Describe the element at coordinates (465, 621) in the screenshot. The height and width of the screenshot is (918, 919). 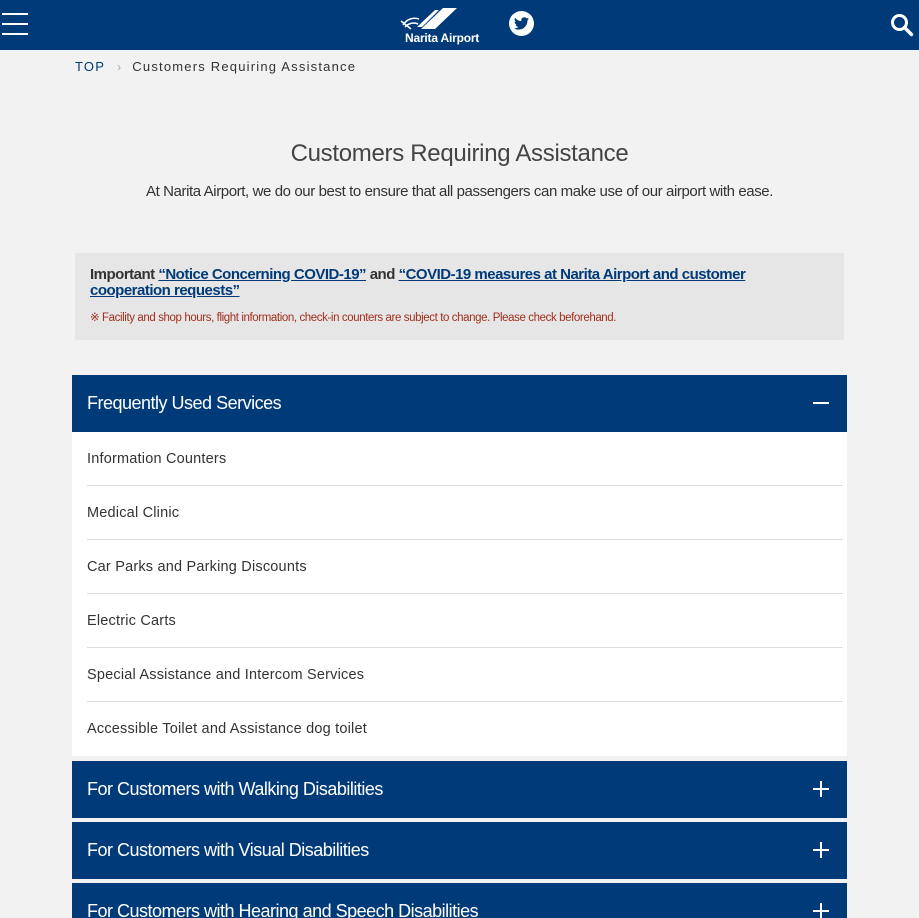
I see `list-item-electric-carts: Electric Carts` at that location.